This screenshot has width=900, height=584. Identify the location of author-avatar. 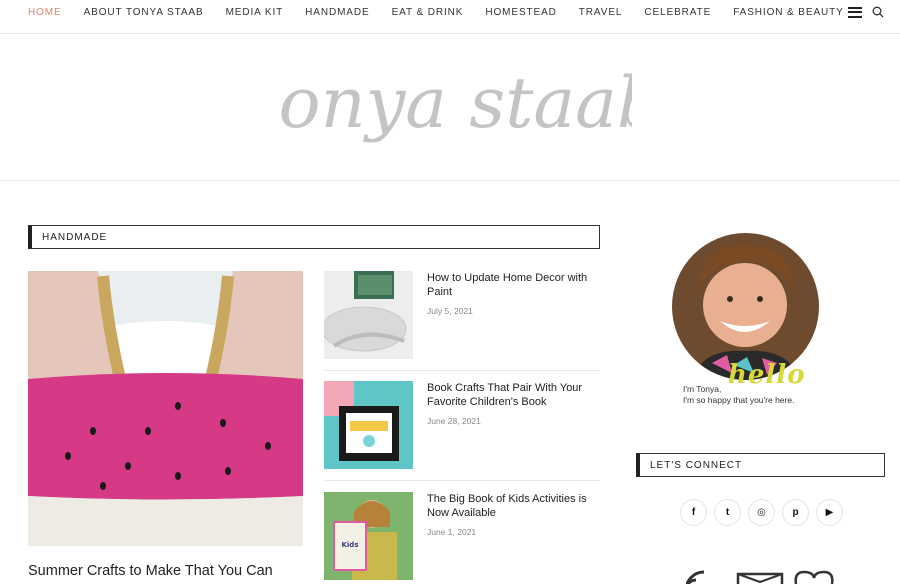
(745, 306).